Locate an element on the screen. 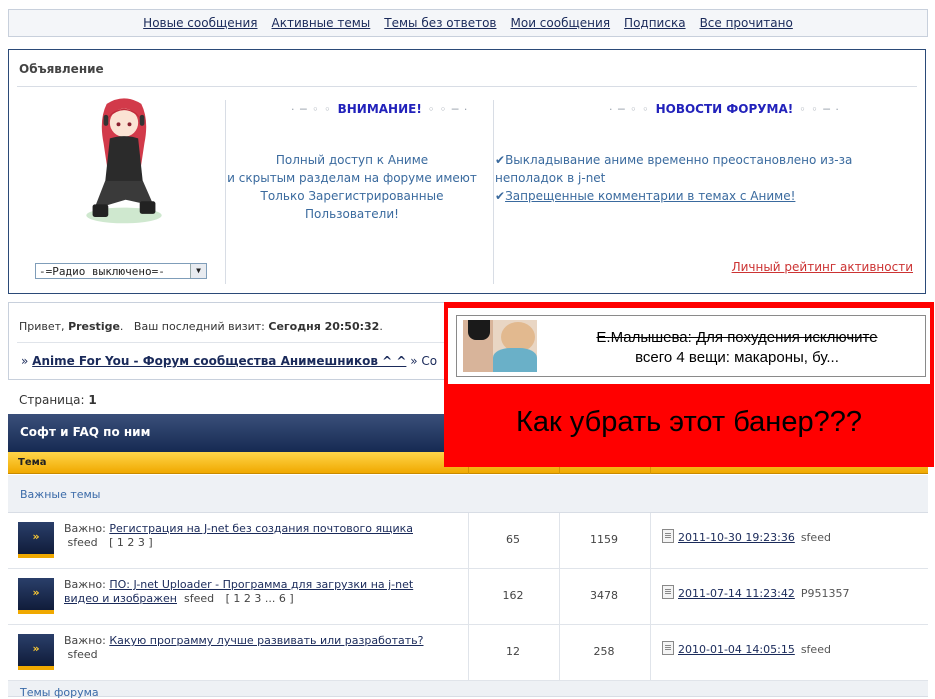 The image size is (935, 699). topic-views: 258 is located at coordinates (604, 651).